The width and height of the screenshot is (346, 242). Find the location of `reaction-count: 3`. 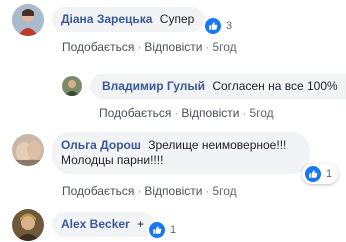

reaction-count: 3 is located at coordinates (218, 26).